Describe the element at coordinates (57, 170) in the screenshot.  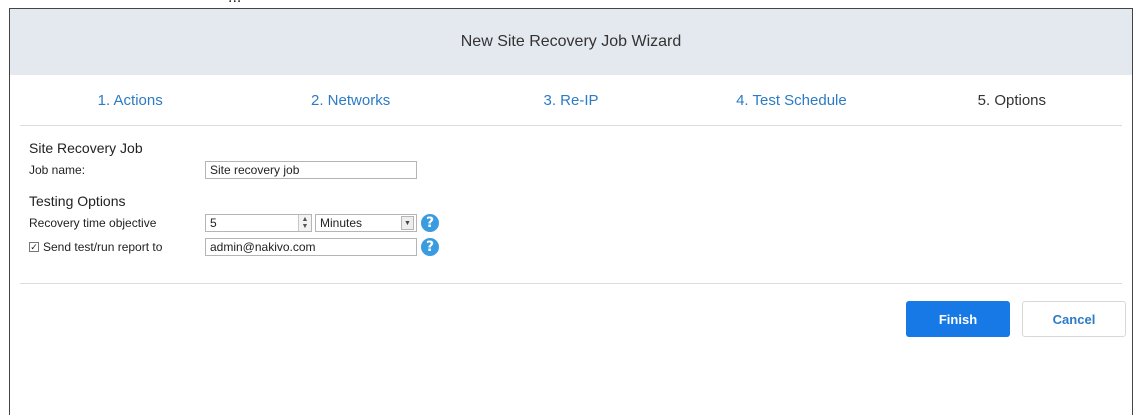
I see `job-name-label: Job name:` at that location.